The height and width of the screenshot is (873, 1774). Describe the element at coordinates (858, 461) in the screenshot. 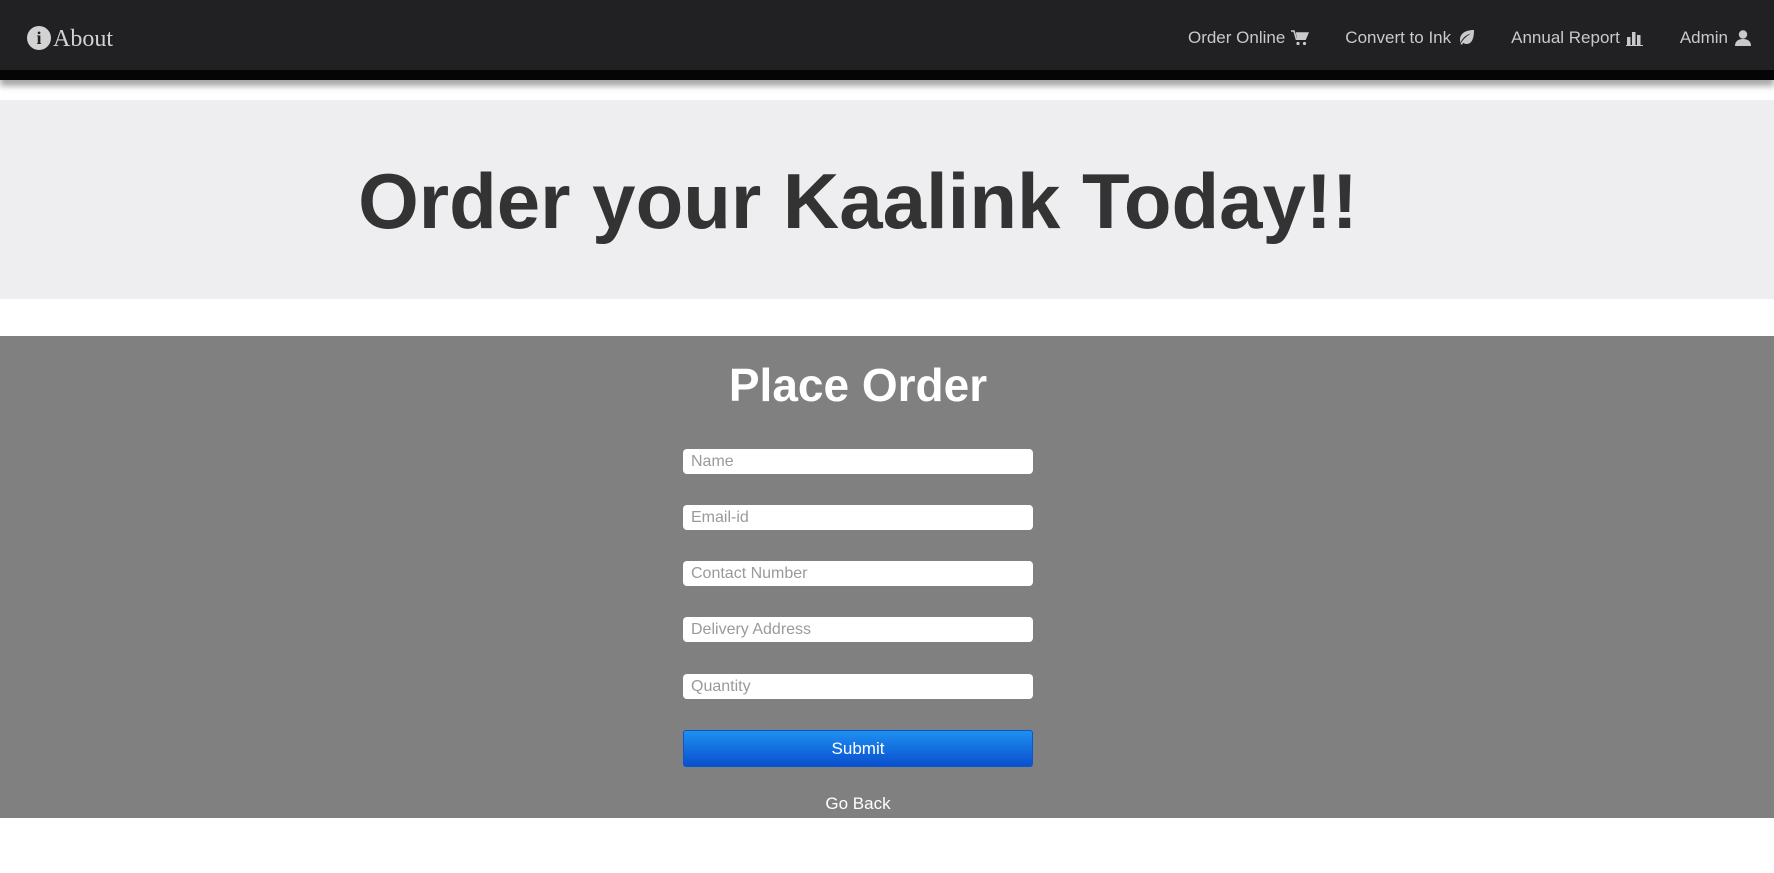

I see `name-input` at that location.